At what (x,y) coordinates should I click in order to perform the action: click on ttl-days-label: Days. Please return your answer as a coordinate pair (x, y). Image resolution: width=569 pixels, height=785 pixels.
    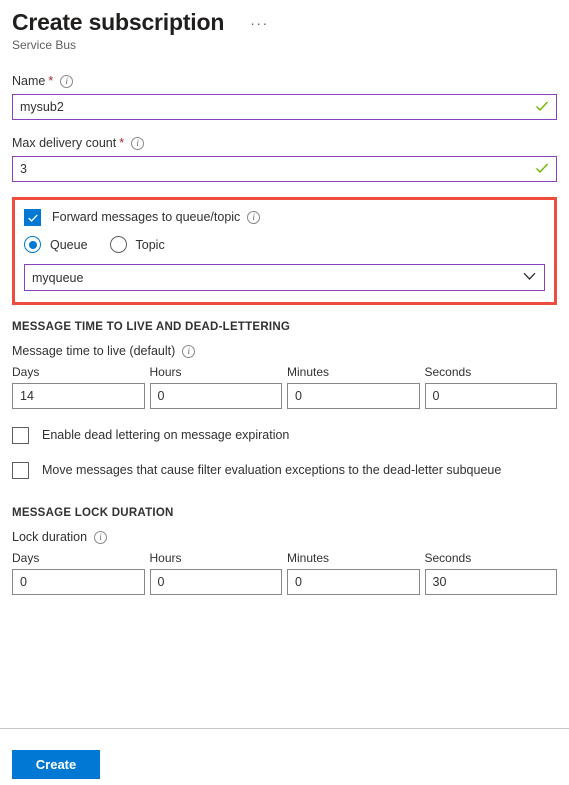
    Looking at the image, I should click on (26, 372).